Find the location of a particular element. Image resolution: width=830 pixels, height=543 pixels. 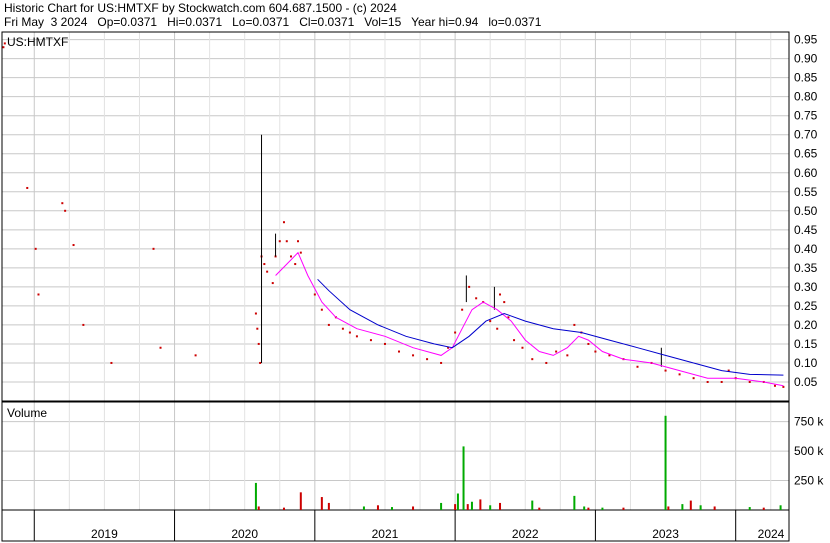

price-tick-label: 0.35 is located at coordinates (806, 268).